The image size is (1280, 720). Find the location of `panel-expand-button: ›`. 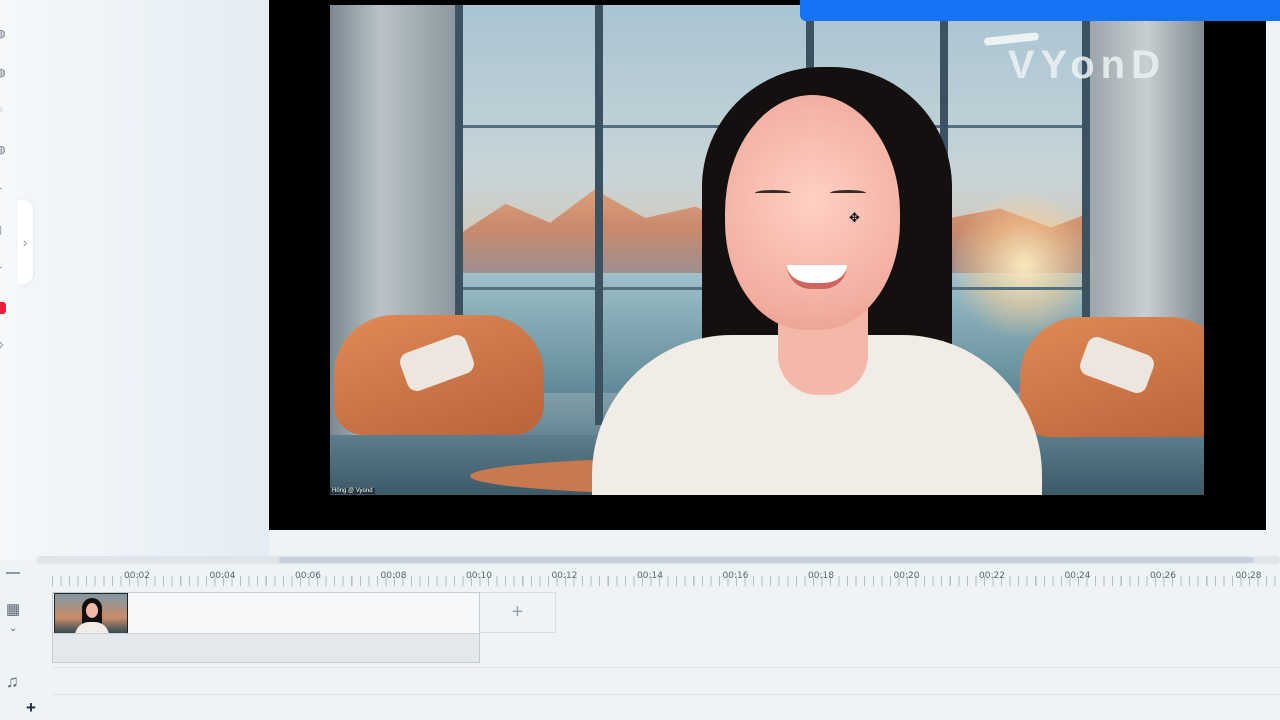

panel-expand-button: › is located at coordinates (25, 242).